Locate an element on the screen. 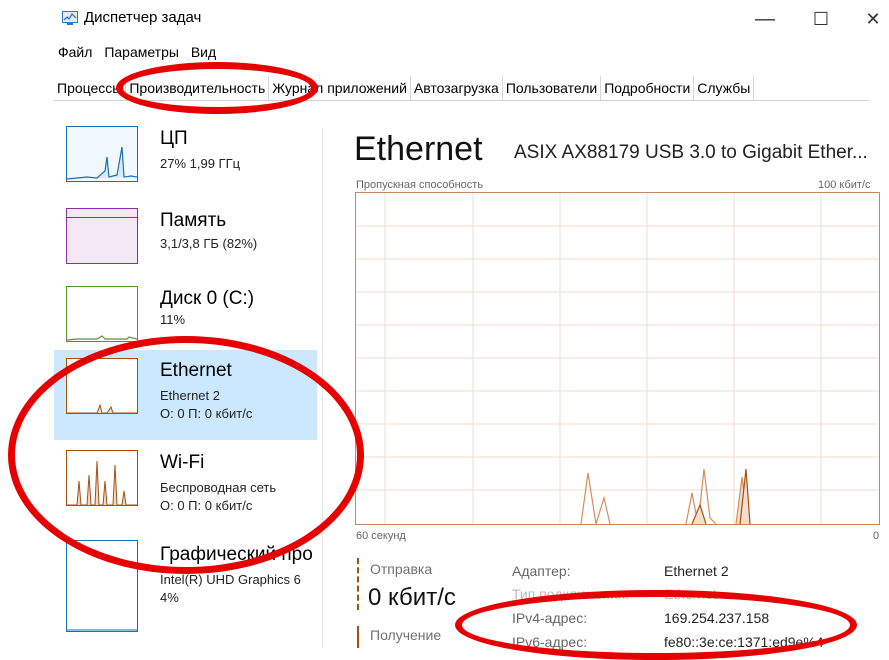 This screenshot has height=660, width=889. sidebar-subtitle: Беспроводная сеть is located at coordinates (218, 487).